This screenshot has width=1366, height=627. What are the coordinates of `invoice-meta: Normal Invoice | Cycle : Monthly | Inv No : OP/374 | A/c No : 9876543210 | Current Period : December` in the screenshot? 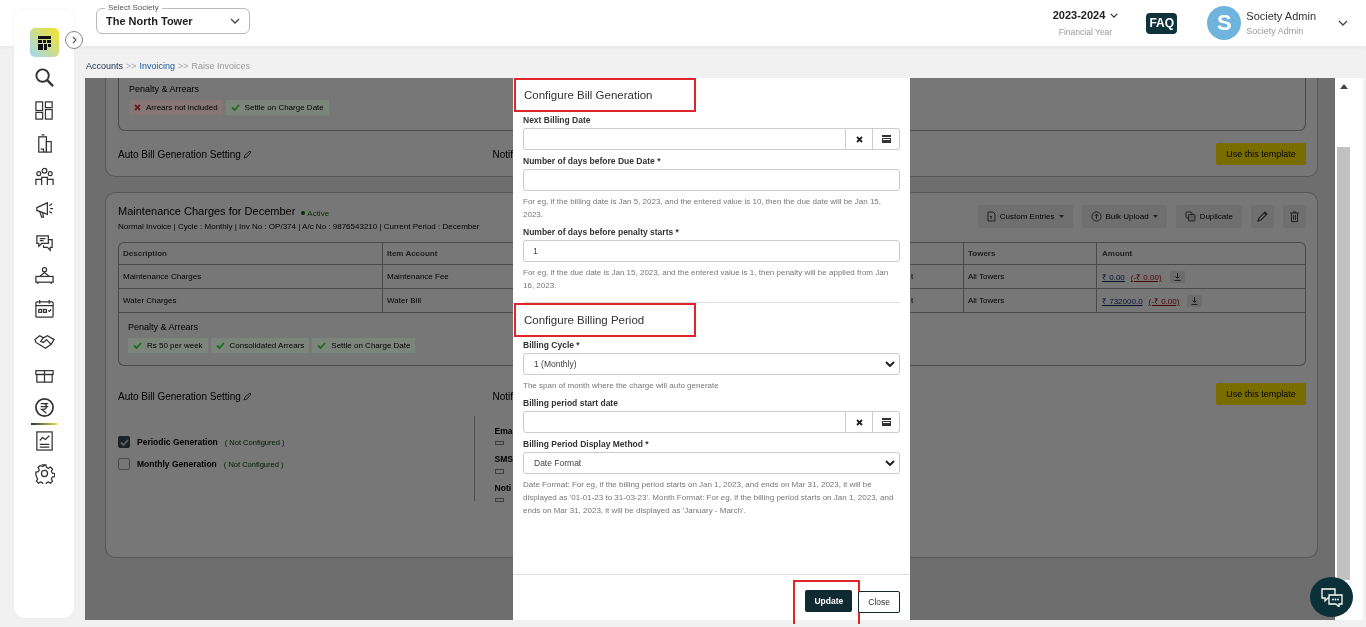 It's located at (299, 226).